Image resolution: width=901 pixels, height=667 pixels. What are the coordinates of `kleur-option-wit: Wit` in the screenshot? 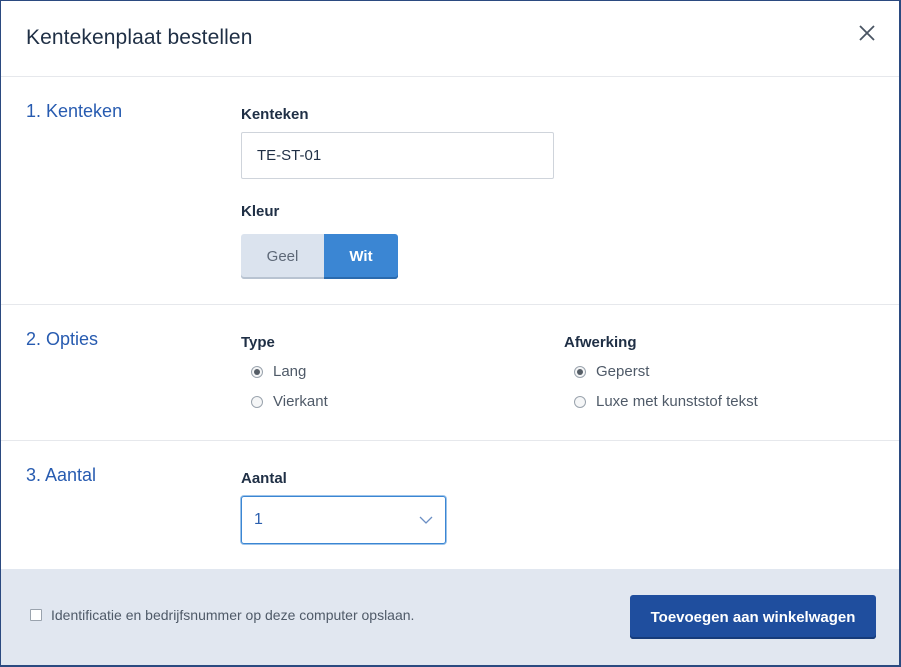 It's located at (361, 256).